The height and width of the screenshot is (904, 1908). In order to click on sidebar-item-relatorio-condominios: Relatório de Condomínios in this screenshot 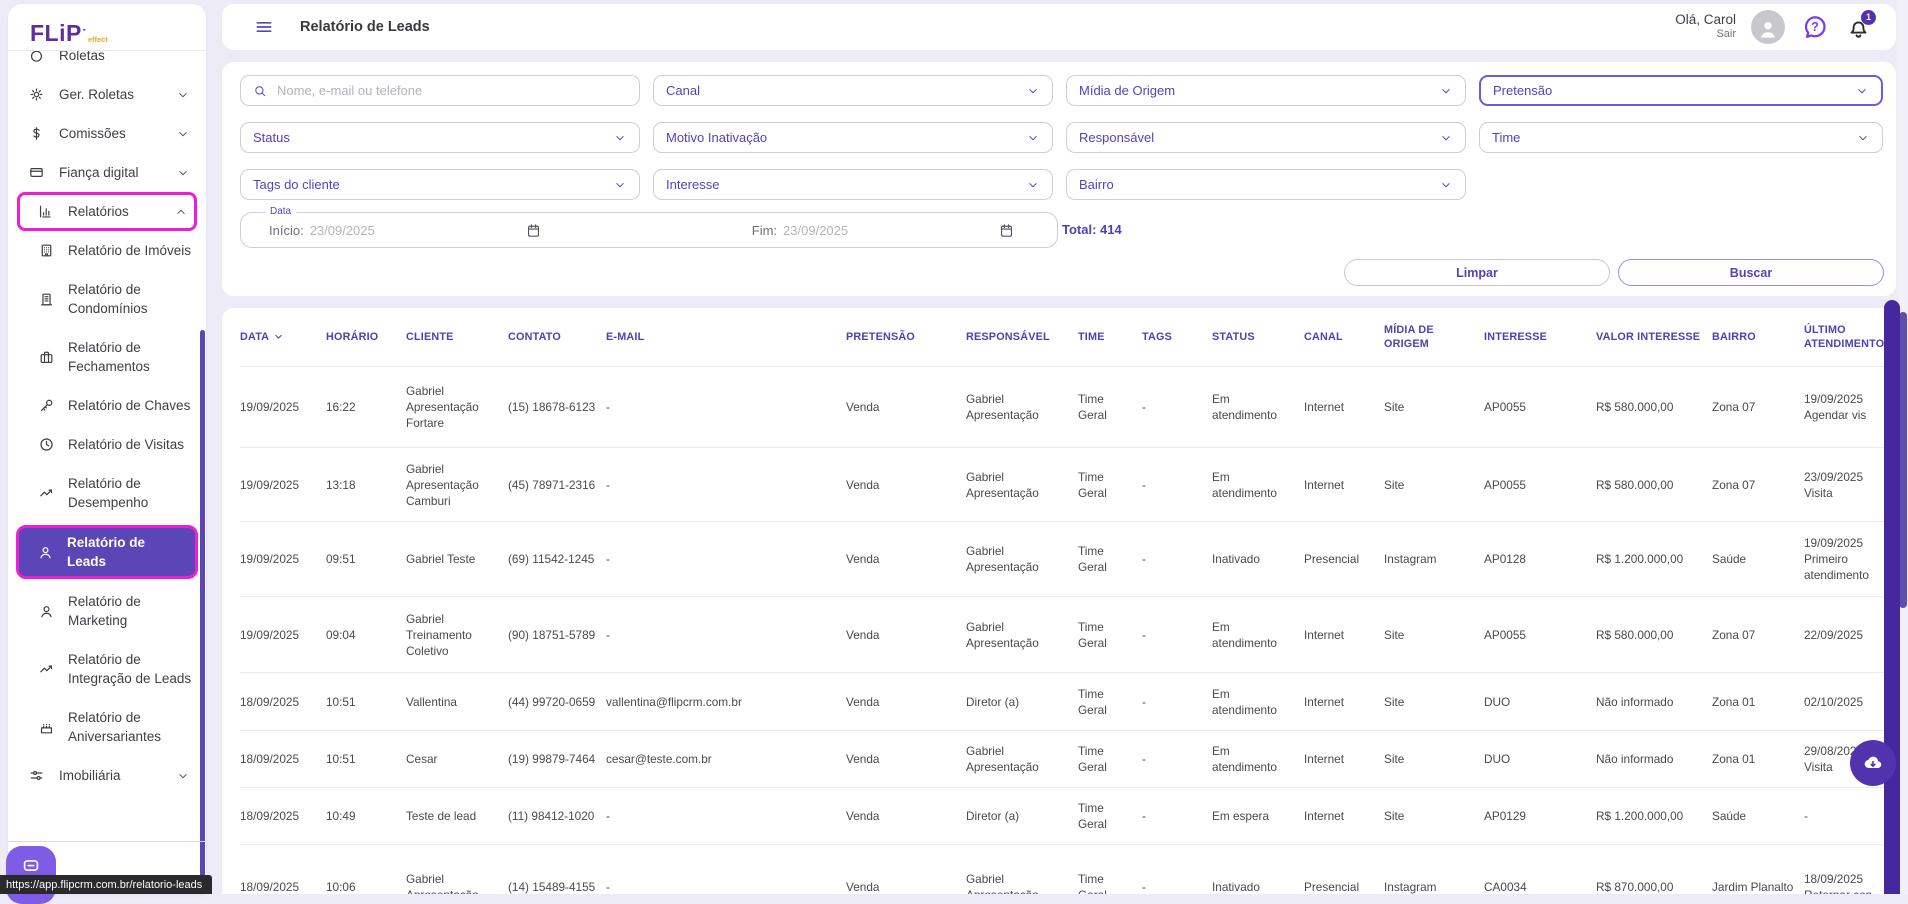, I will do `click(107, 299)`.